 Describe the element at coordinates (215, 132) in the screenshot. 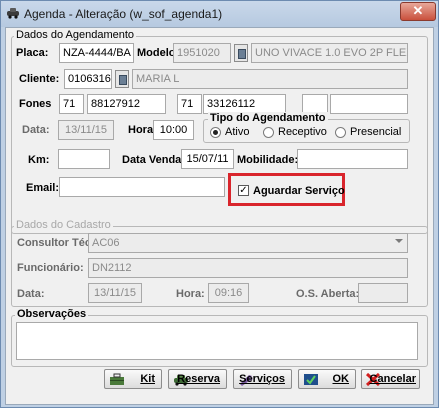

I see `tipo-ativo-radio` at that location.